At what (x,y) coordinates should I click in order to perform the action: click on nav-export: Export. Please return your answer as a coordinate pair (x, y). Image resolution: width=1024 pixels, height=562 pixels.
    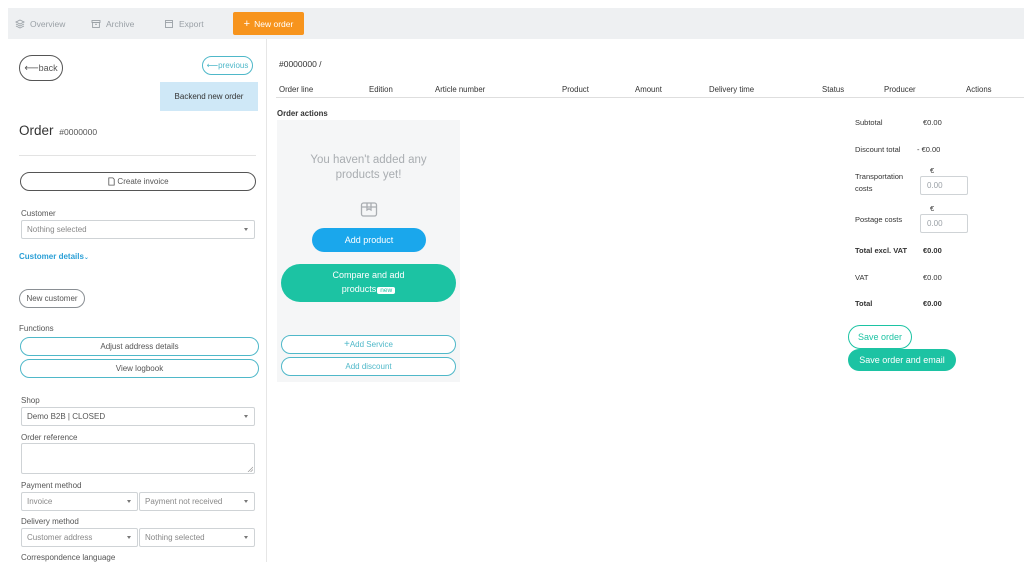
    Looking at the image, I should click on (184, 23).